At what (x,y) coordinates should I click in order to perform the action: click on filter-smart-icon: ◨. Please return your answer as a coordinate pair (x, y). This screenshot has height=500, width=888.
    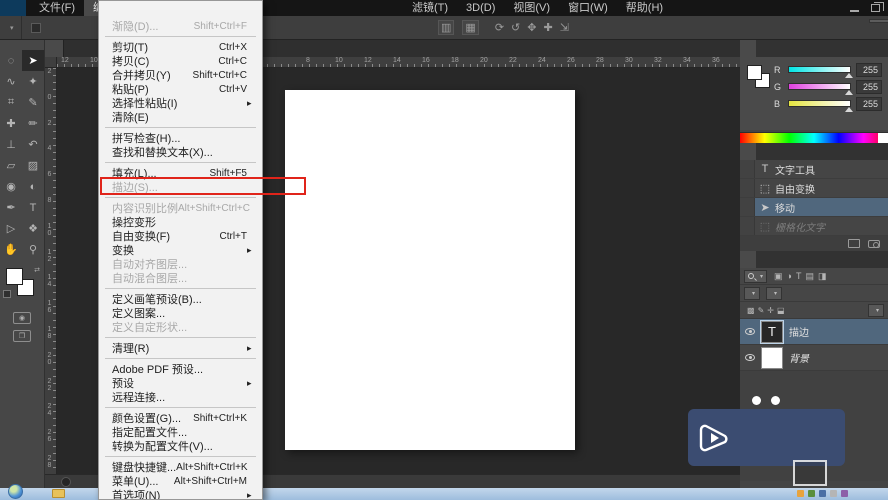
    Looking at the image, I should click on (822, 276).